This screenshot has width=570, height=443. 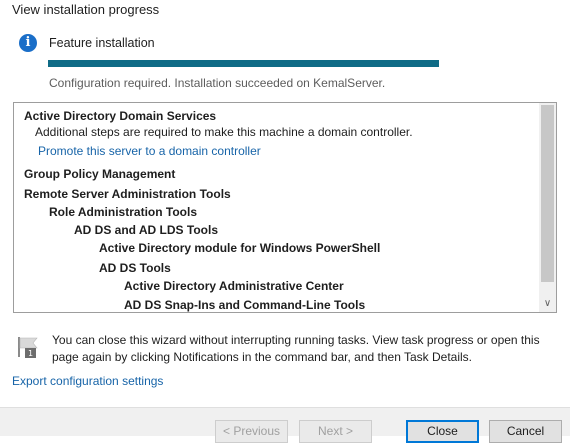 What do you see at coordinates (86, 9) in the screenshot?
I see `page-title: View installation progress` at bounding box center [86, 9].